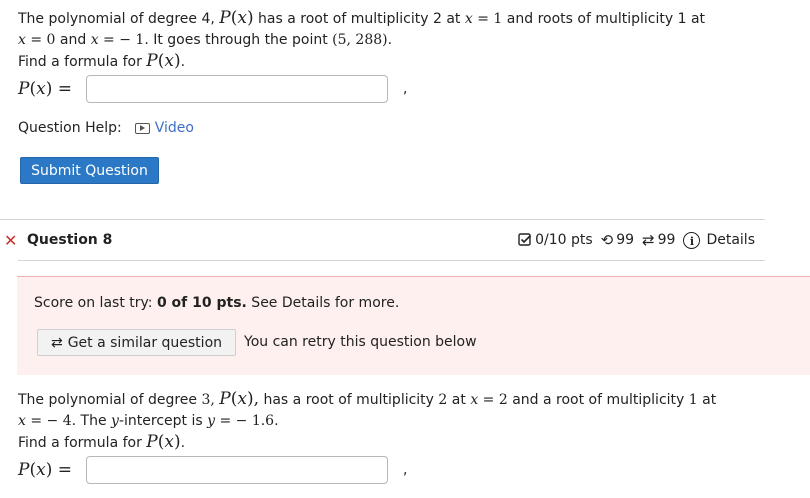  I want to click on question-title: Question 8, so click(70, 240).